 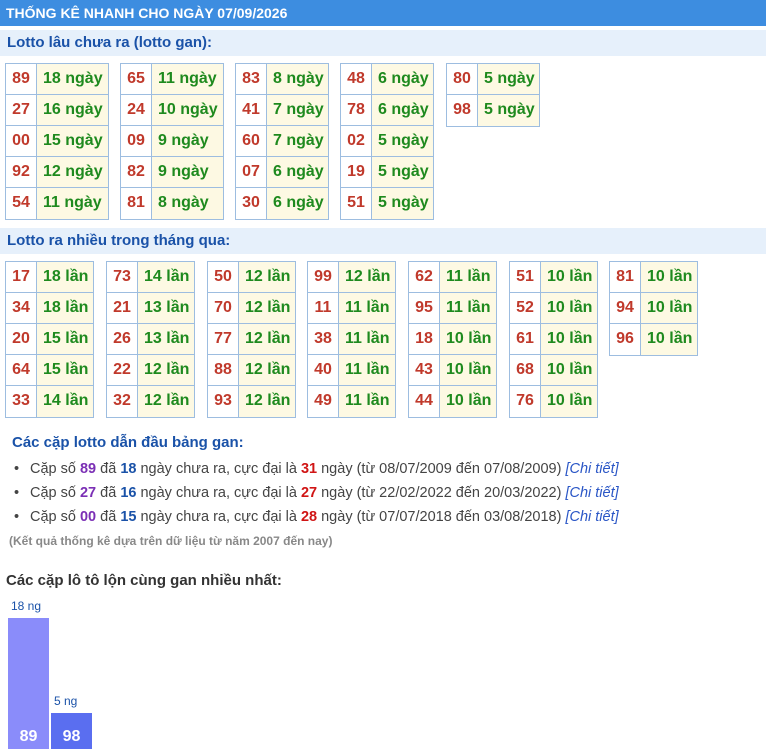 I want to click on lotto-number: 00, so click(x=21, y=141).